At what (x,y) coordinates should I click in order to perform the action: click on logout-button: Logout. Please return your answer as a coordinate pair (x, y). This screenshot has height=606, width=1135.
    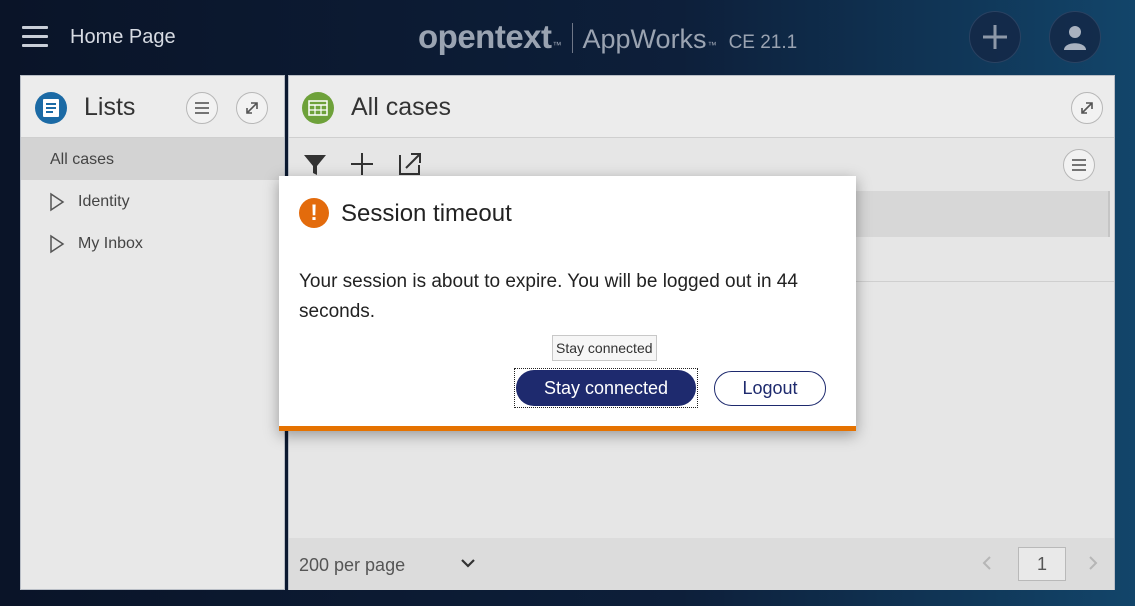
    Looking at the image, I should click on (770, 388).